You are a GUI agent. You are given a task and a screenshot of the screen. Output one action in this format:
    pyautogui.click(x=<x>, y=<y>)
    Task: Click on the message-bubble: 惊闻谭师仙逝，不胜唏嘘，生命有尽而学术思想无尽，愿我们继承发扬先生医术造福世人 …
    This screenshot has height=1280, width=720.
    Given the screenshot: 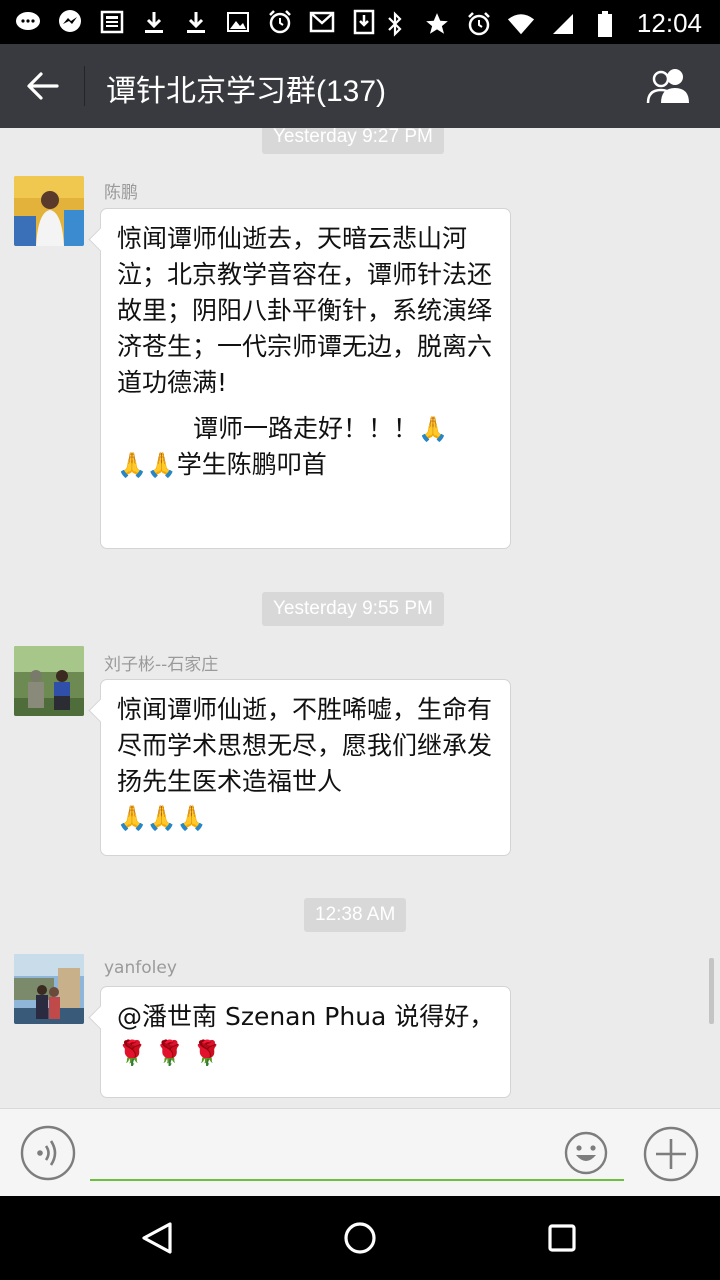 What is the action you would take?
    pyautogui.click(x=305, y=767)
    